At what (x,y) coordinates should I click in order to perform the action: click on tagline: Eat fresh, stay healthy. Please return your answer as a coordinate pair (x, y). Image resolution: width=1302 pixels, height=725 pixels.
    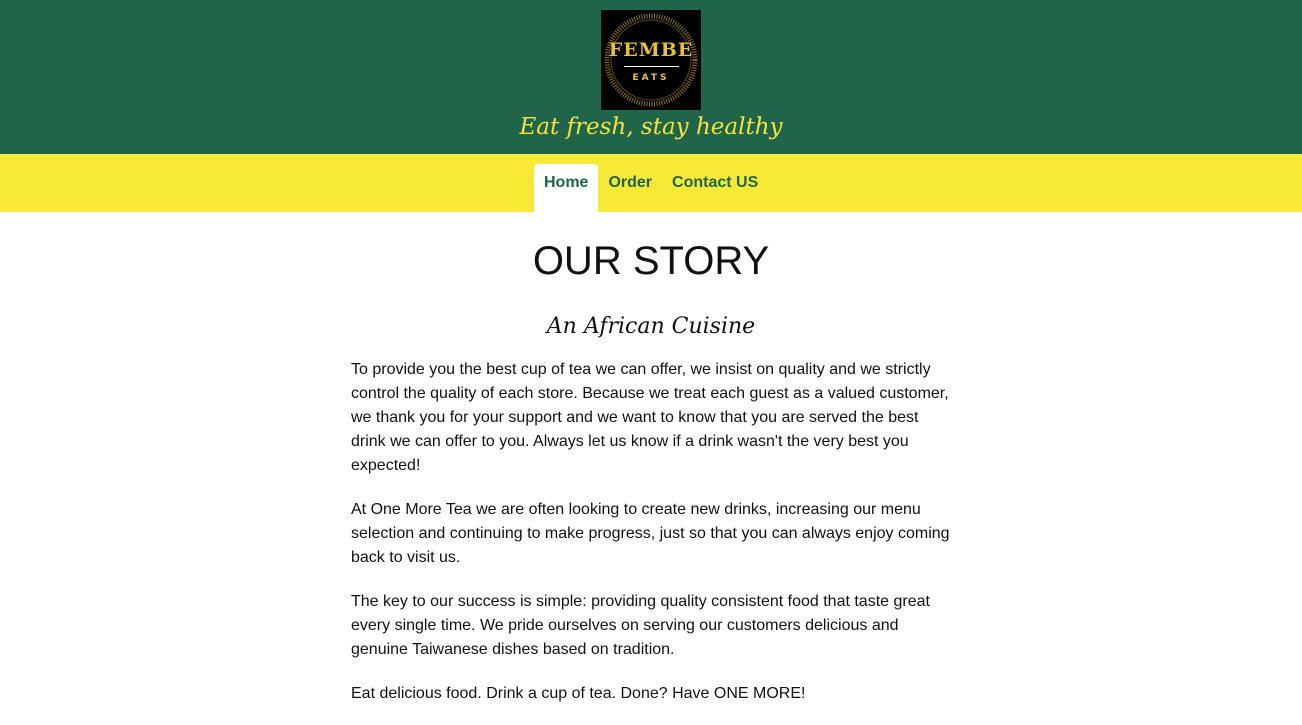
    Looking at the image, I should click on (651, 127).